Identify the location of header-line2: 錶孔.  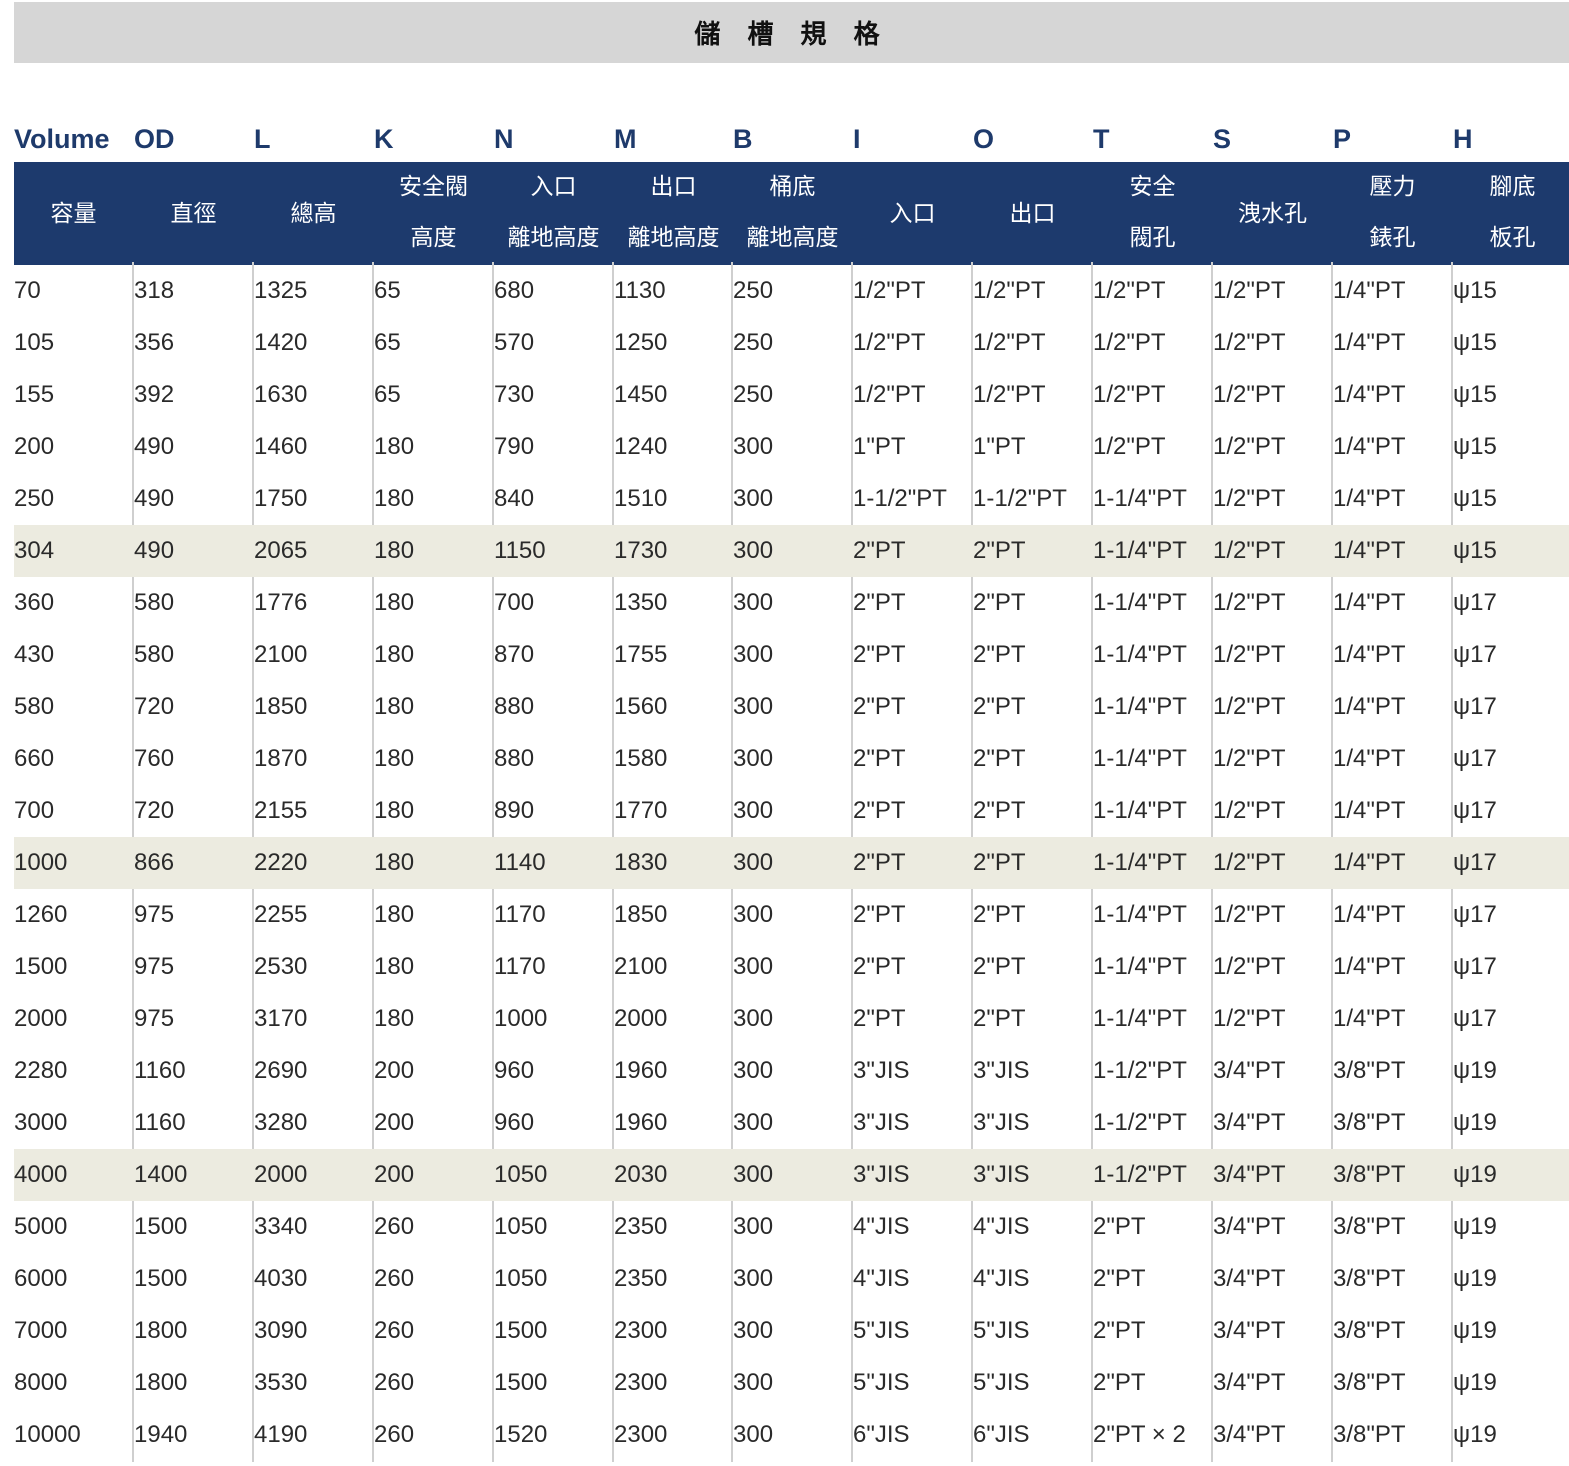
(1392, 238).